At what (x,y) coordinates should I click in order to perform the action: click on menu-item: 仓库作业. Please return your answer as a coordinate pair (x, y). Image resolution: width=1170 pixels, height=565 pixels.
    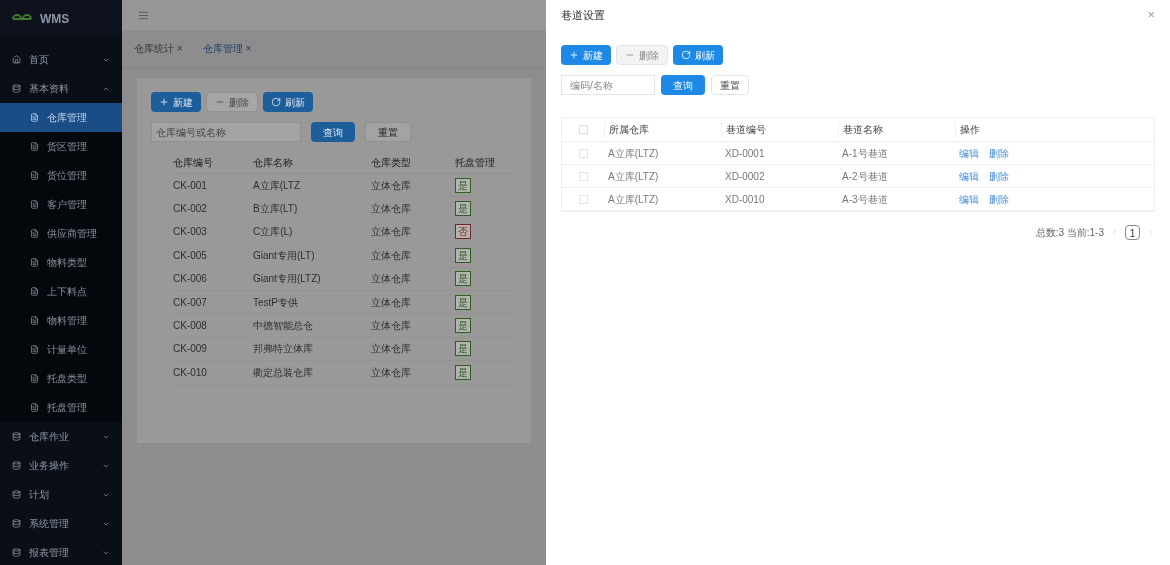
    Looking at the image, I should click on (61, 436).